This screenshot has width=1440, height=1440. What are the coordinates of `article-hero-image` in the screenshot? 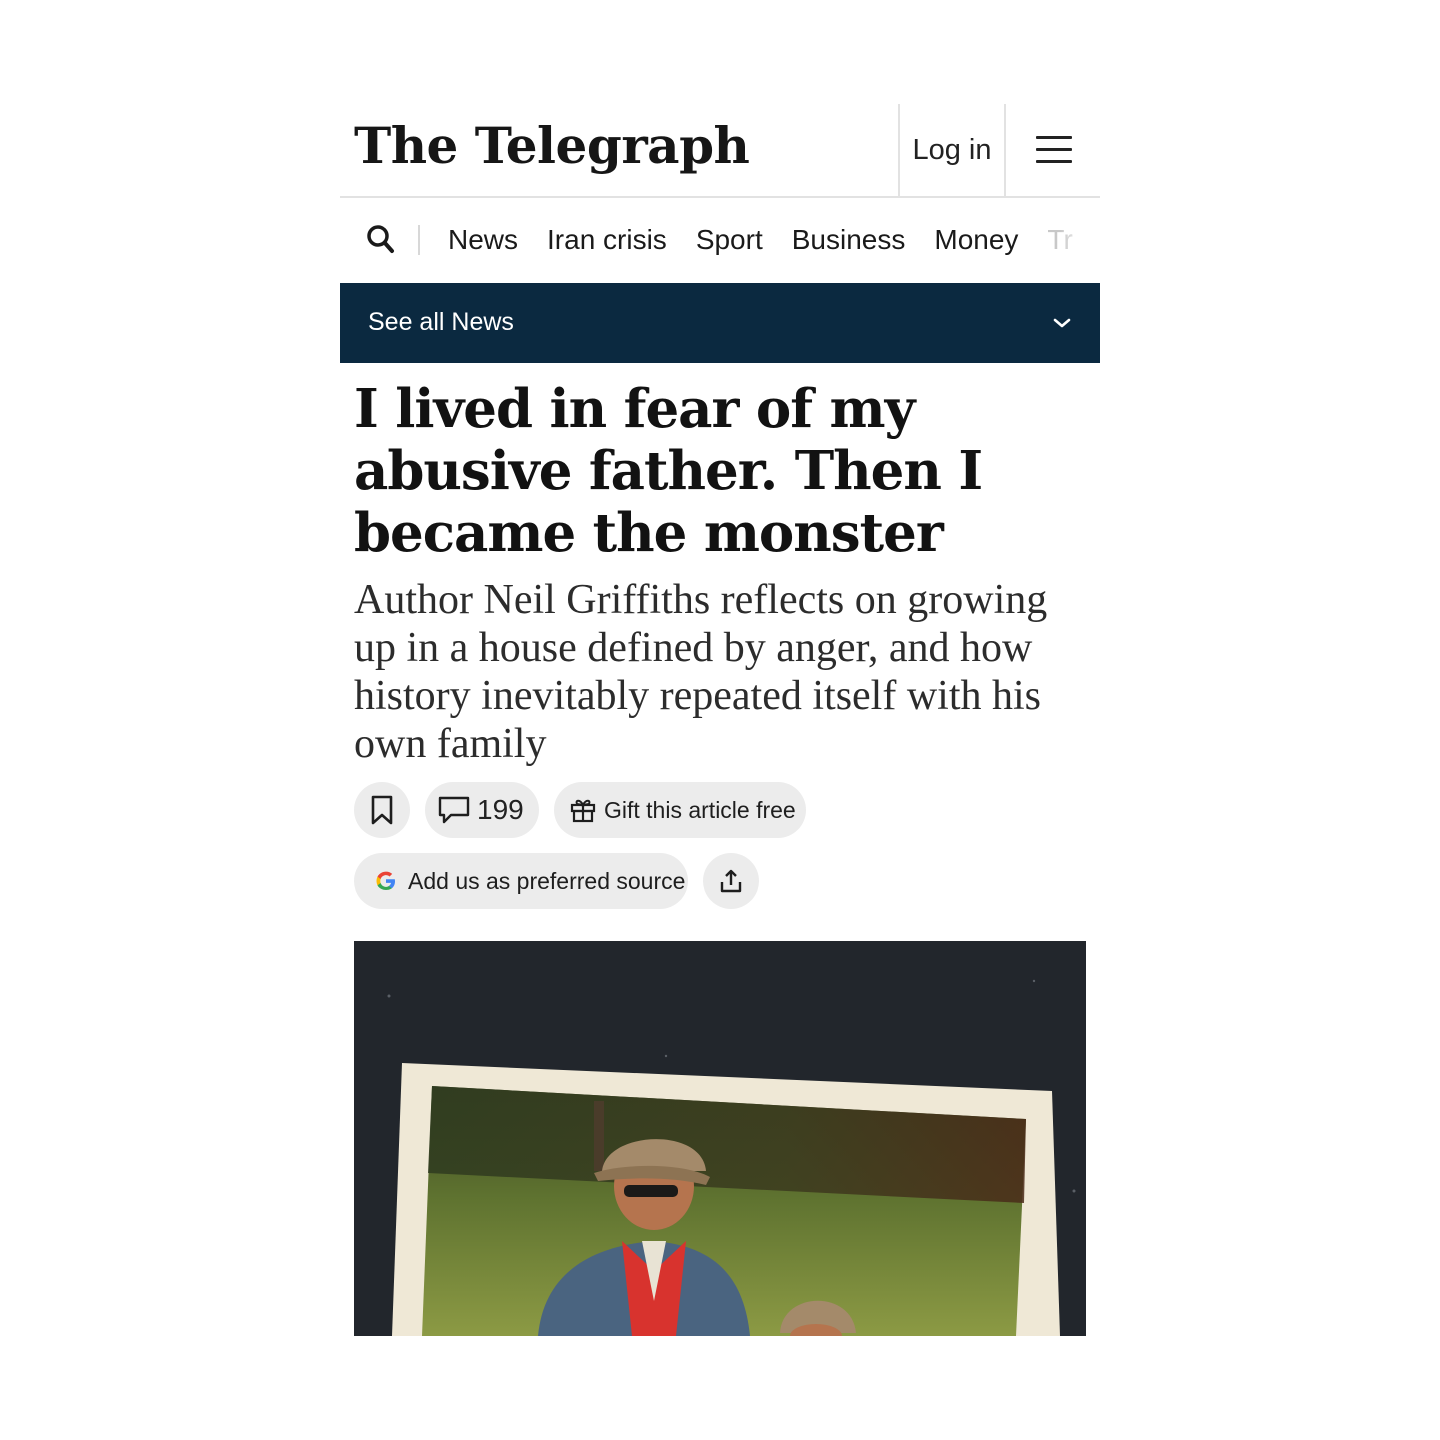 It's located at (720, 1138).